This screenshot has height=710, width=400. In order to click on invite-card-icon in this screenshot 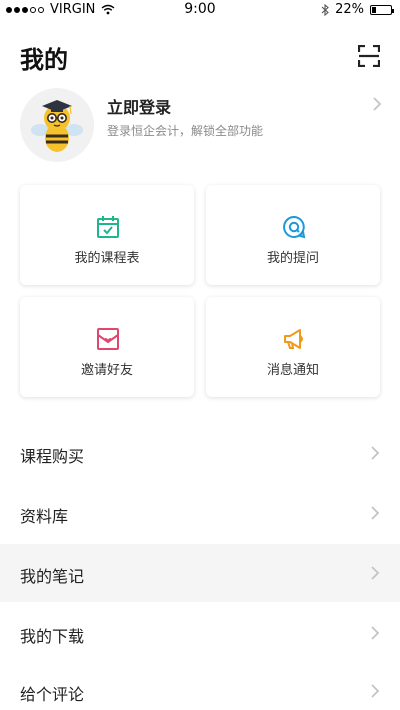, I will do `click(108, 339)`.